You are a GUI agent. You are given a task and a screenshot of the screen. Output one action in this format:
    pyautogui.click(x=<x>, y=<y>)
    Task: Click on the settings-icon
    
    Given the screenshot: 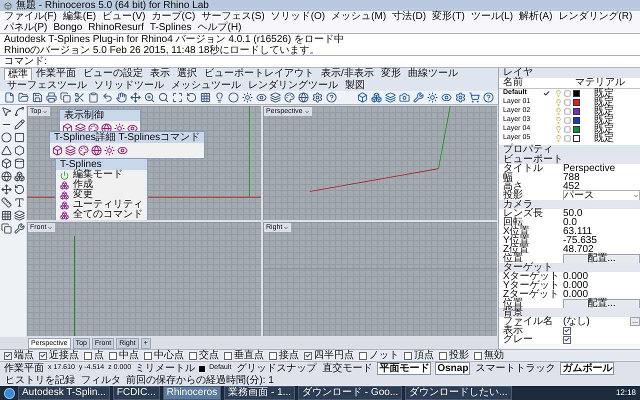 What is the action you would take?
    pyautogui.click(x=460, y=97)
    